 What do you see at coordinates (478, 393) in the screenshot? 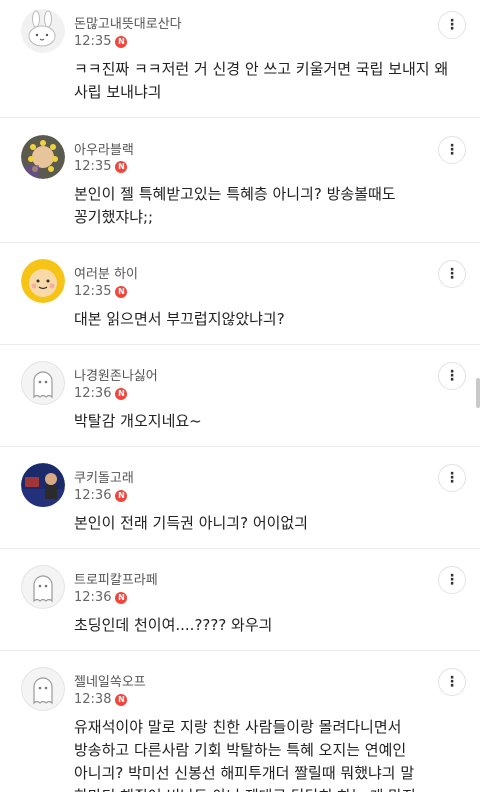
I see `scrollbar-thumb` at bounding box center [478, 393].